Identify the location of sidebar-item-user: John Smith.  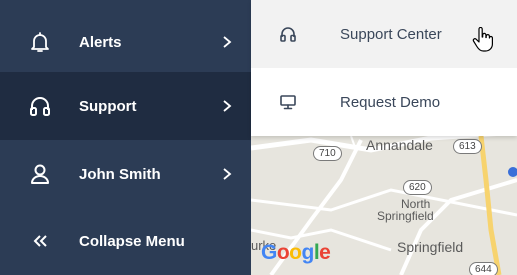
(125, 174).